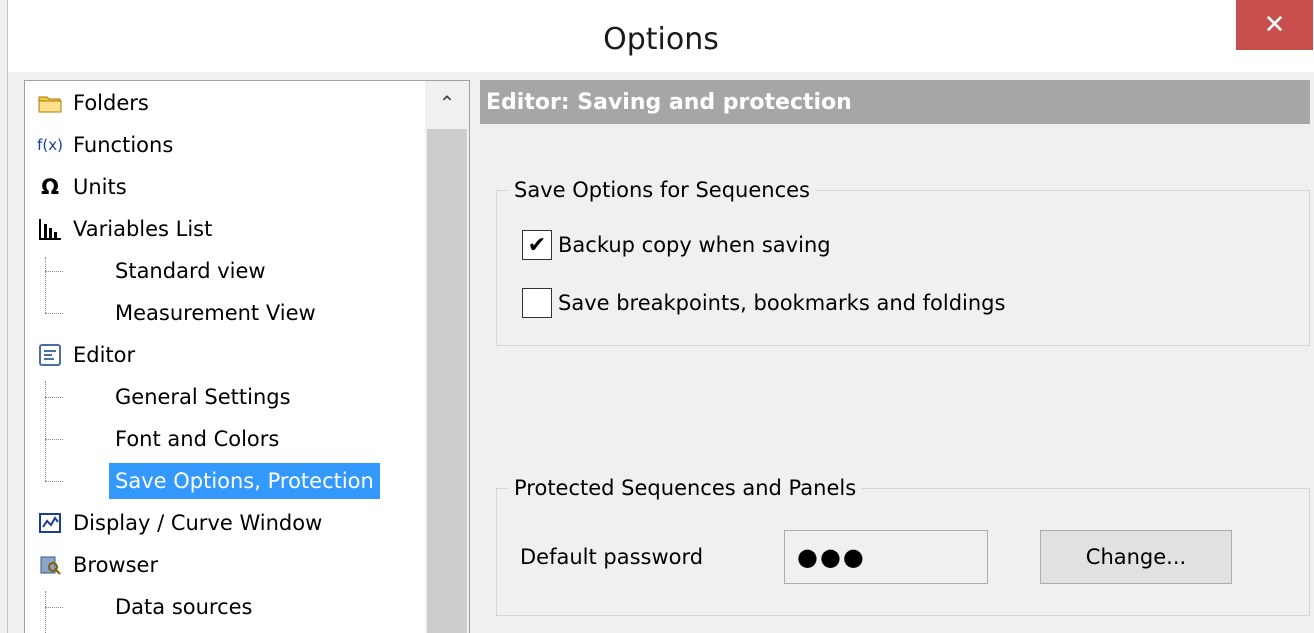 Image resolution: width=1314 pixels, height=633 pixels. Describe the element at coordinates (694, 245) in the screenshot. I see `backup-copy-label: Backup copy when saving` at that location.